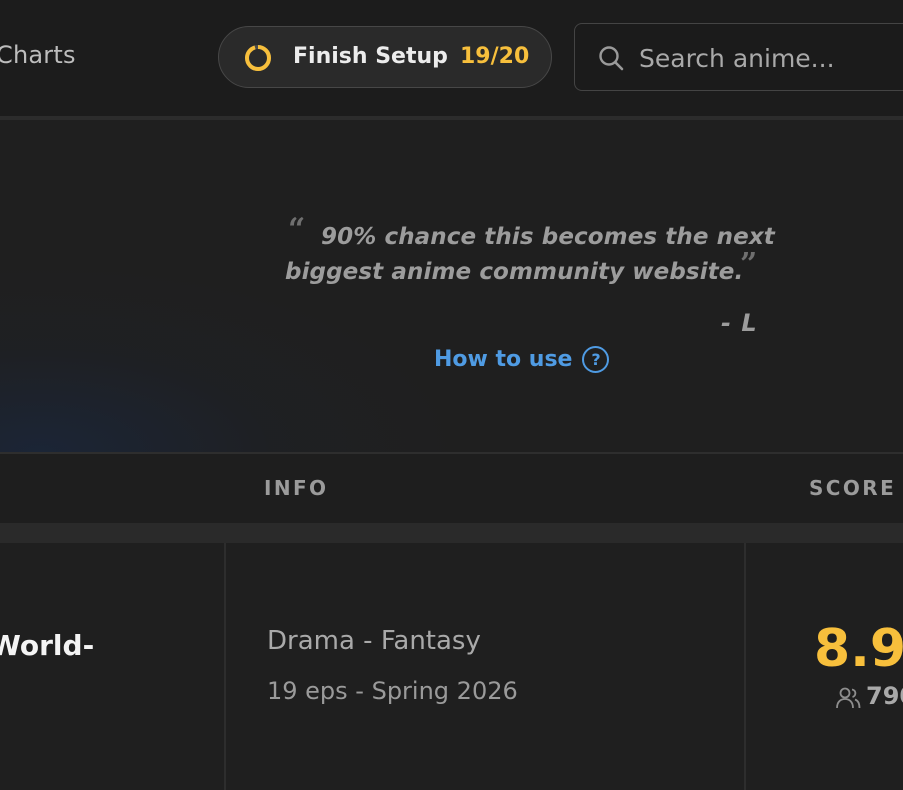 The width and height of the screenshot is (903, 790). What do you see at coordinates (296, 488) in the screenshot?
I see `column-header-info: INFO` at bounding box center [296, 488].